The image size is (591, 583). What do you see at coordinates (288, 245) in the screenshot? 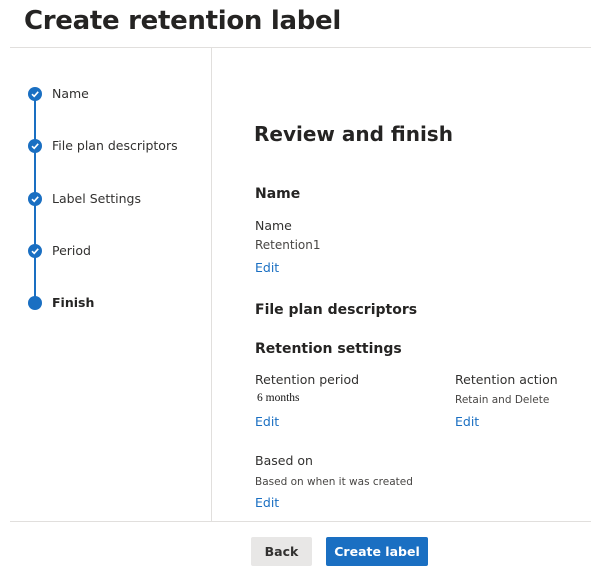
I see `name-field-value: Retention1` at bounding box center [288, 245].